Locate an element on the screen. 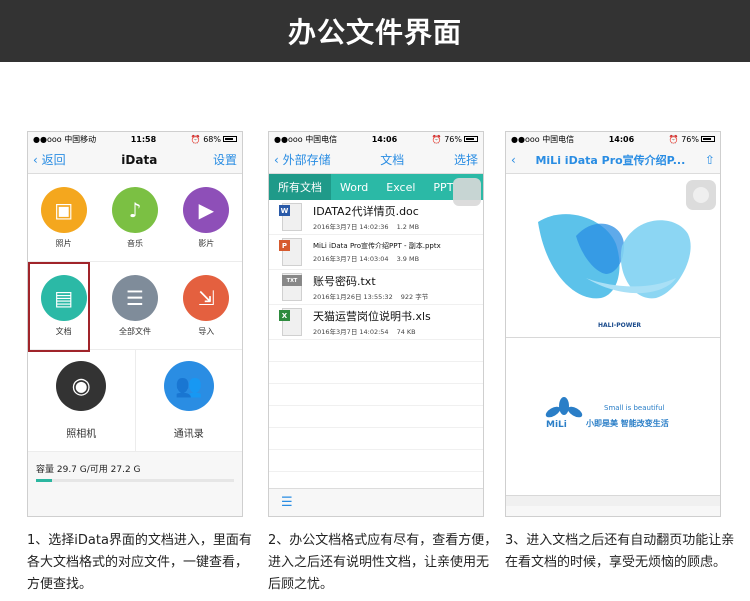 The width and height of the screenshot is (750, 601). file-name: 天猫运营岗位说明书.xls is located at coordinates (372, 316).